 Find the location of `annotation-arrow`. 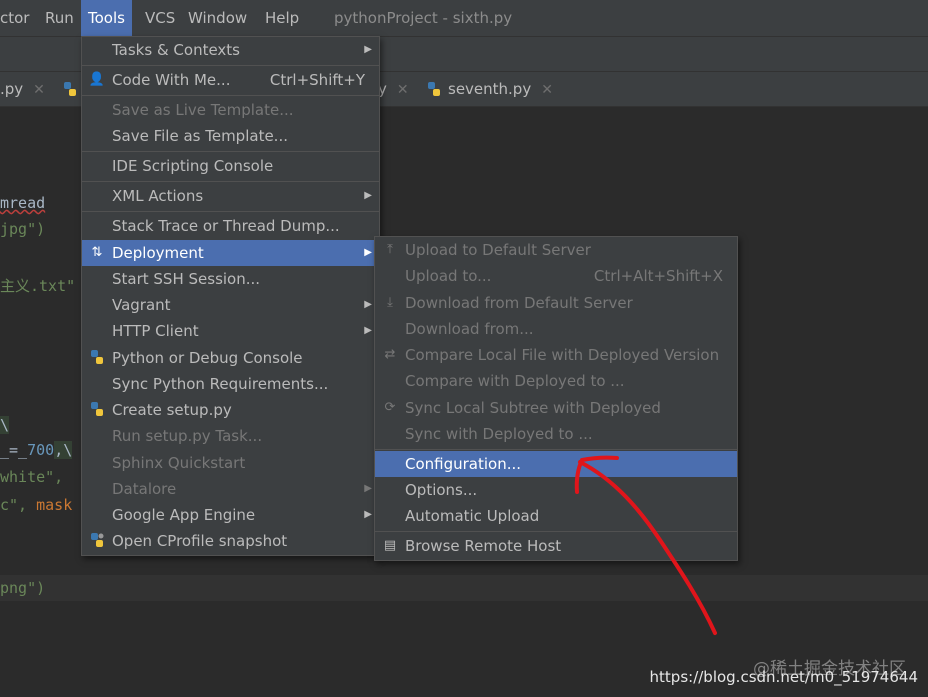

annotation-arrow is located at coordinates (645, 545).